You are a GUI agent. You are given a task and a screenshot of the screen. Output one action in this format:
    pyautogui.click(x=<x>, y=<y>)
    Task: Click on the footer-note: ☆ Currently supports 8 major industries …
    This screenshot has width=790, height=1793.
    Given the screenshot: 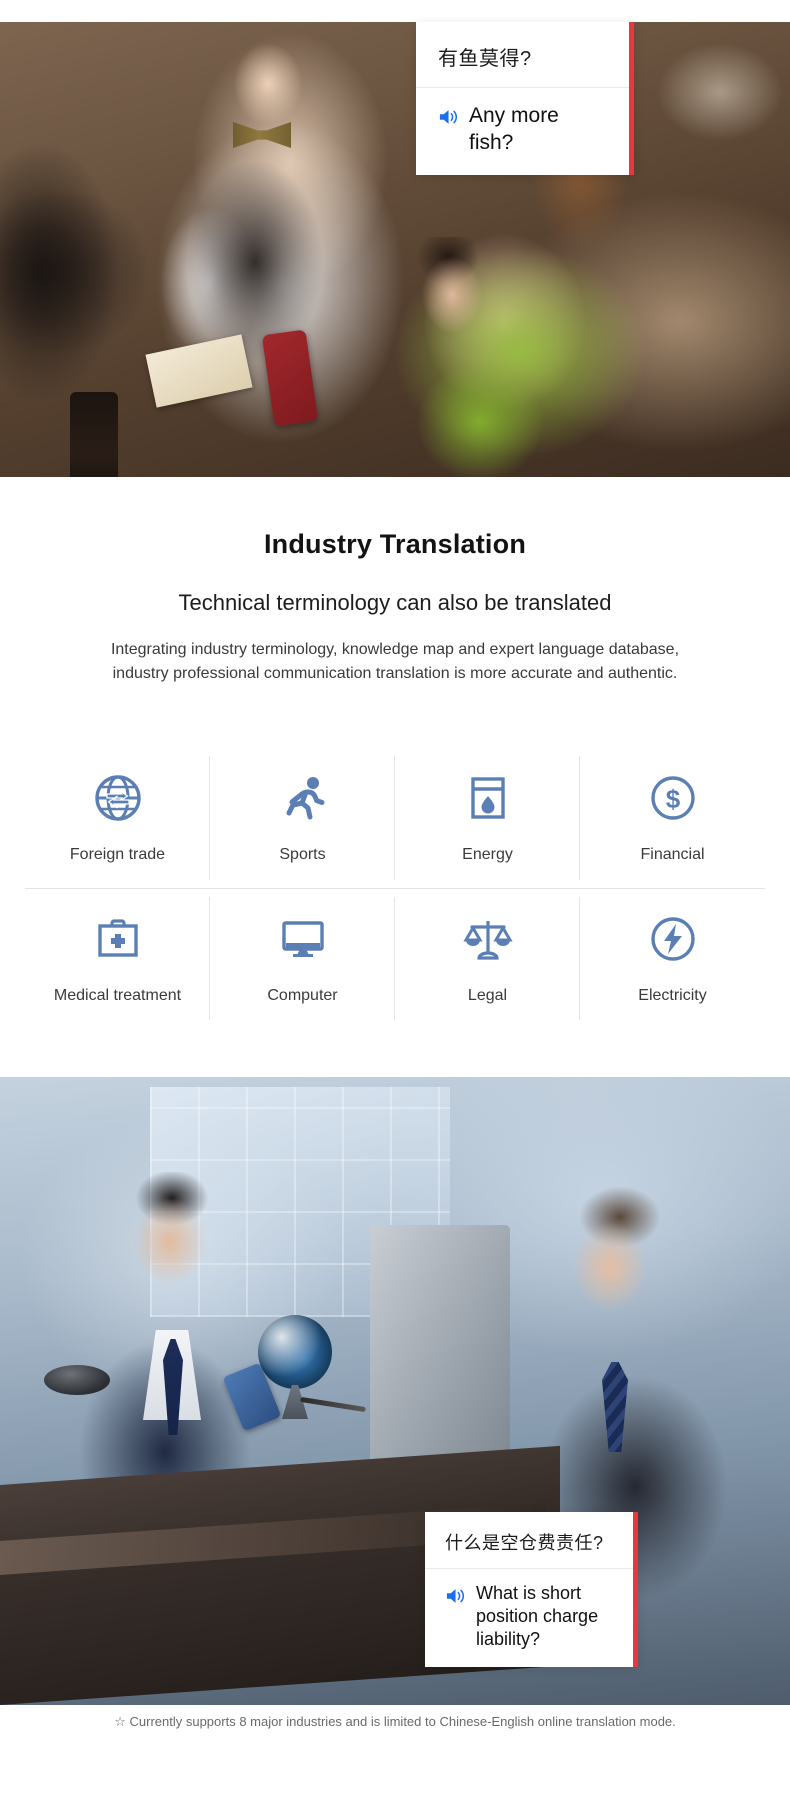 What is the action you would take?
    pyautogui.click(x=395, y=1722)
    